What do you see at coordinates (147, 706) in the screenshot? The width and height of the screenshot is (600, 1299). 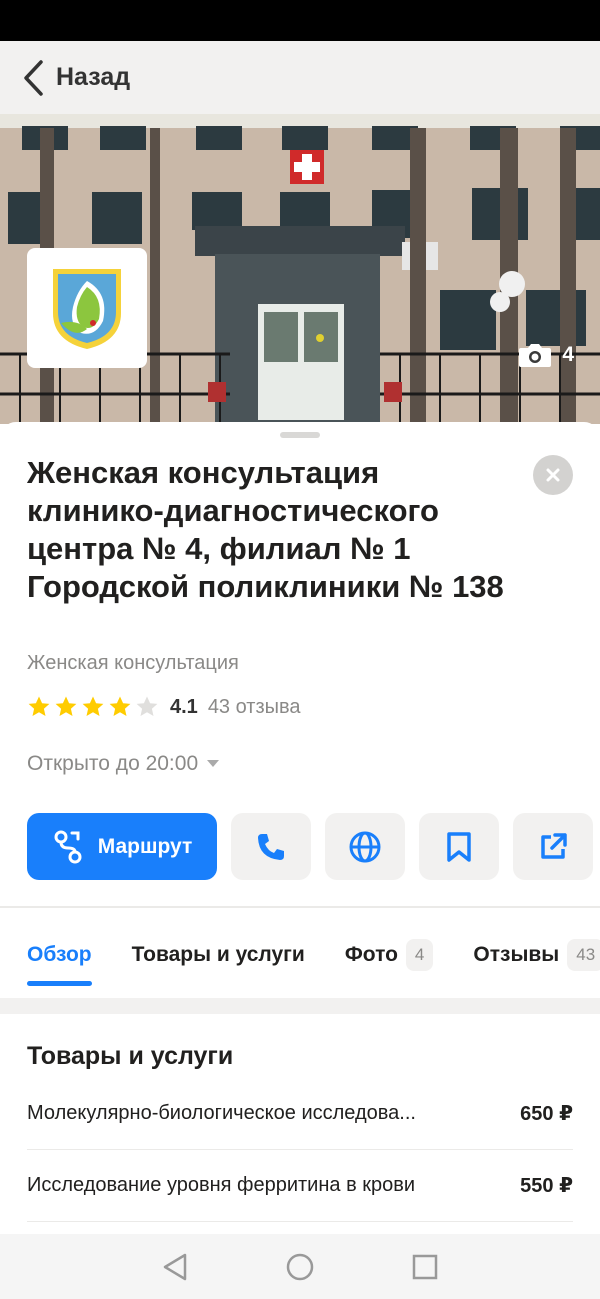 I see `star-empty-icon` at bounding box center [147, 706].